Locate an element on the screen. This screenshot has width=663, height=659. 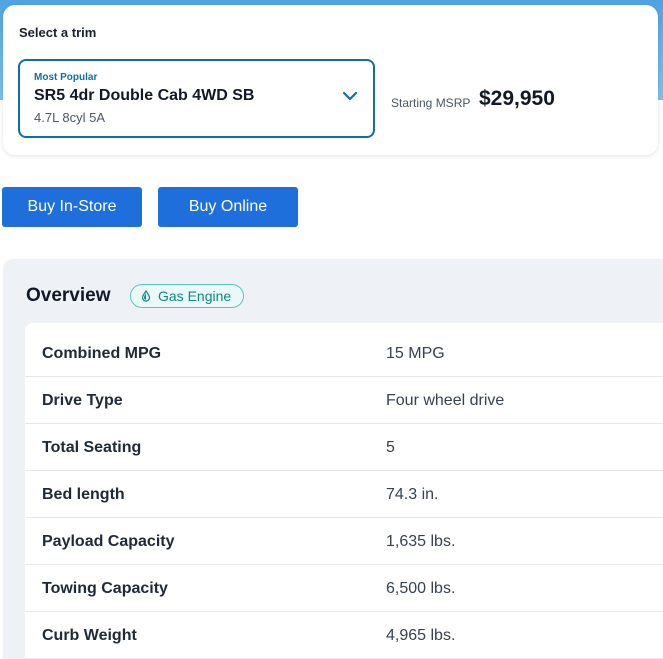
spec-value: 74.3 in. is located at coordinates (412, 494).